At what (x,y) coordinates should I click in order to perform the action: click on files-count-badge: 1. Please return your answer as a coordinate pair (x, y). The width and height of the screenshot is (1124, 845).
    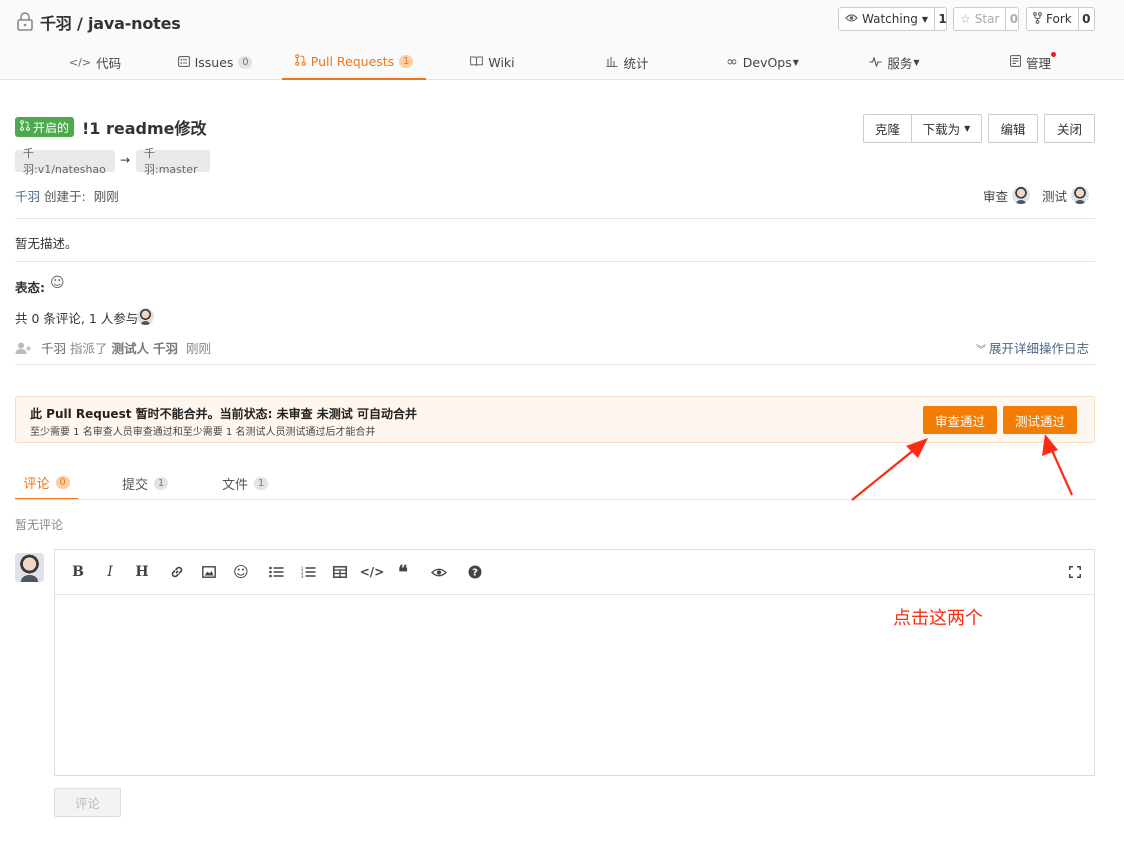
    Looking at the image, I should click on (261, 483).